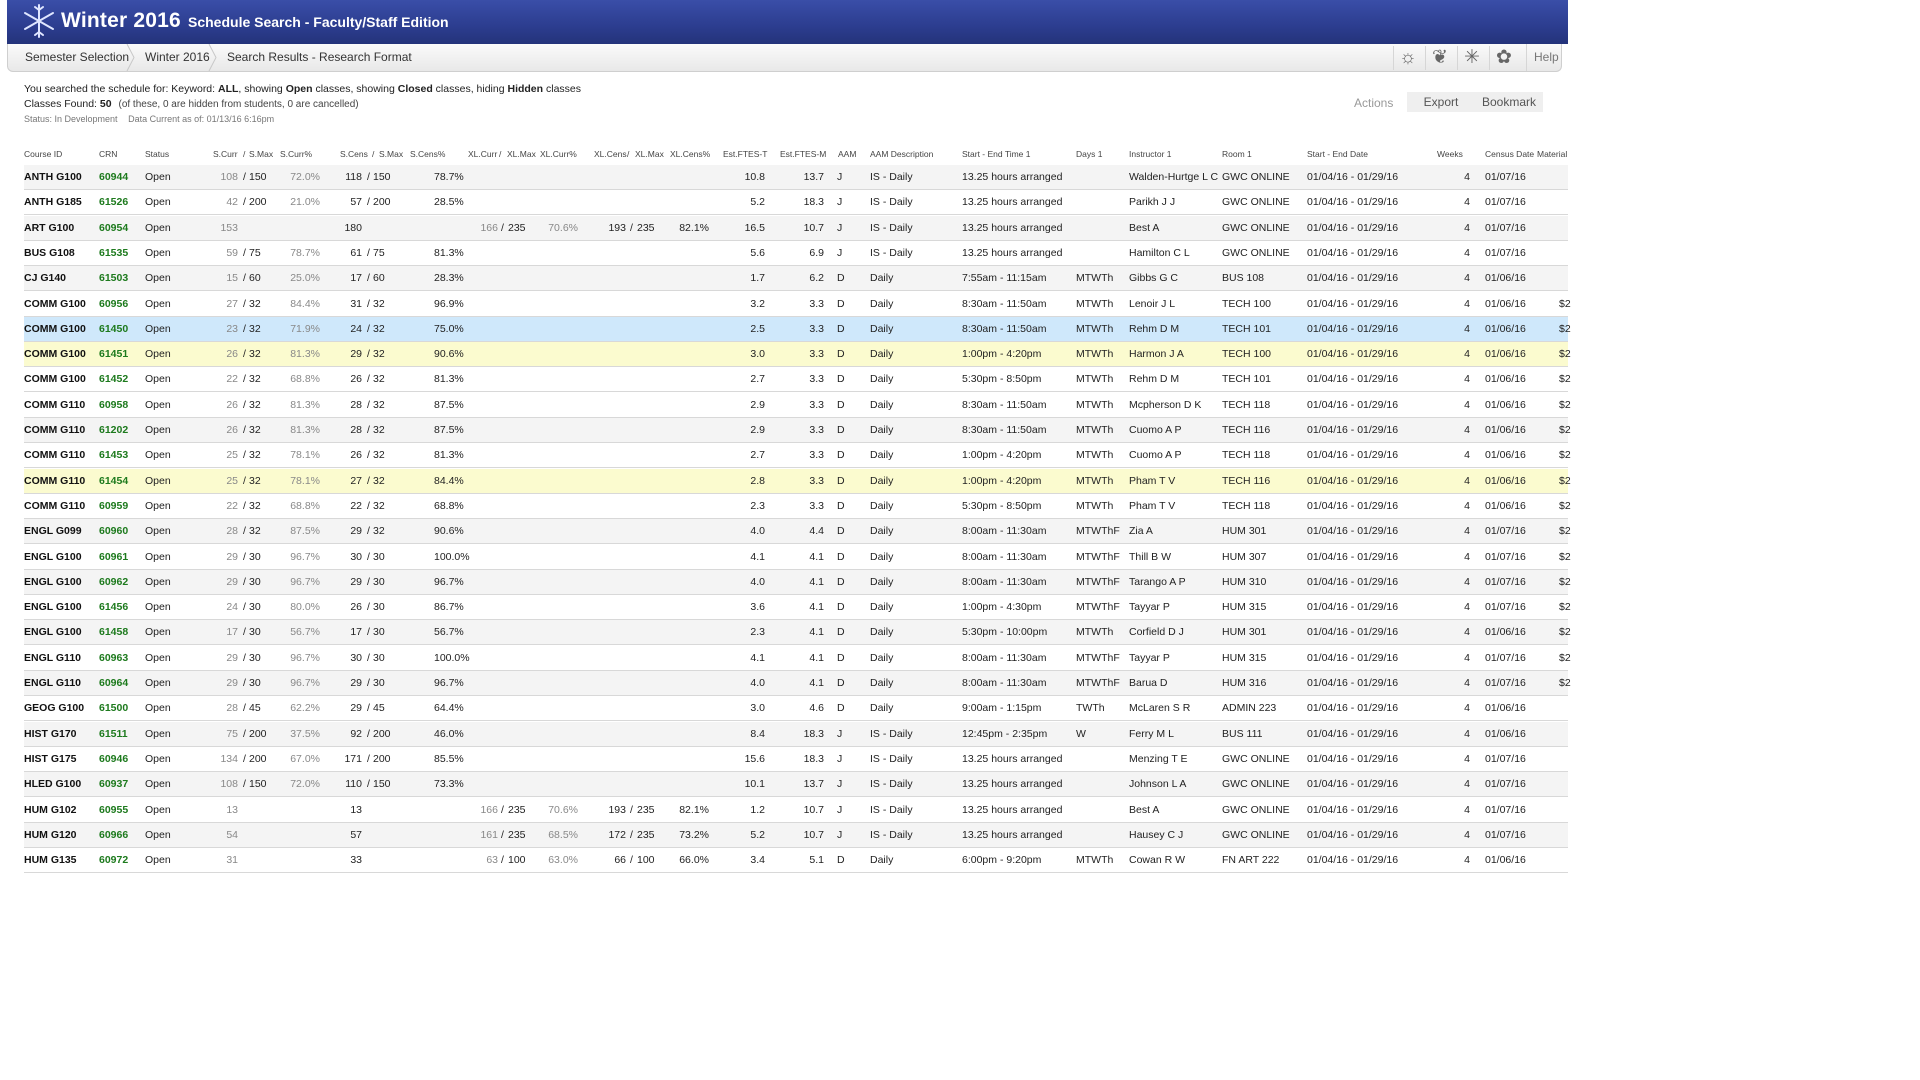 The height and width of the screenshot is (1080, 1920). What do you see at coordinates (757, 379) in the screenshot?
I see `cell-ftes-t: 2.7` at bounding box center [757, 379].